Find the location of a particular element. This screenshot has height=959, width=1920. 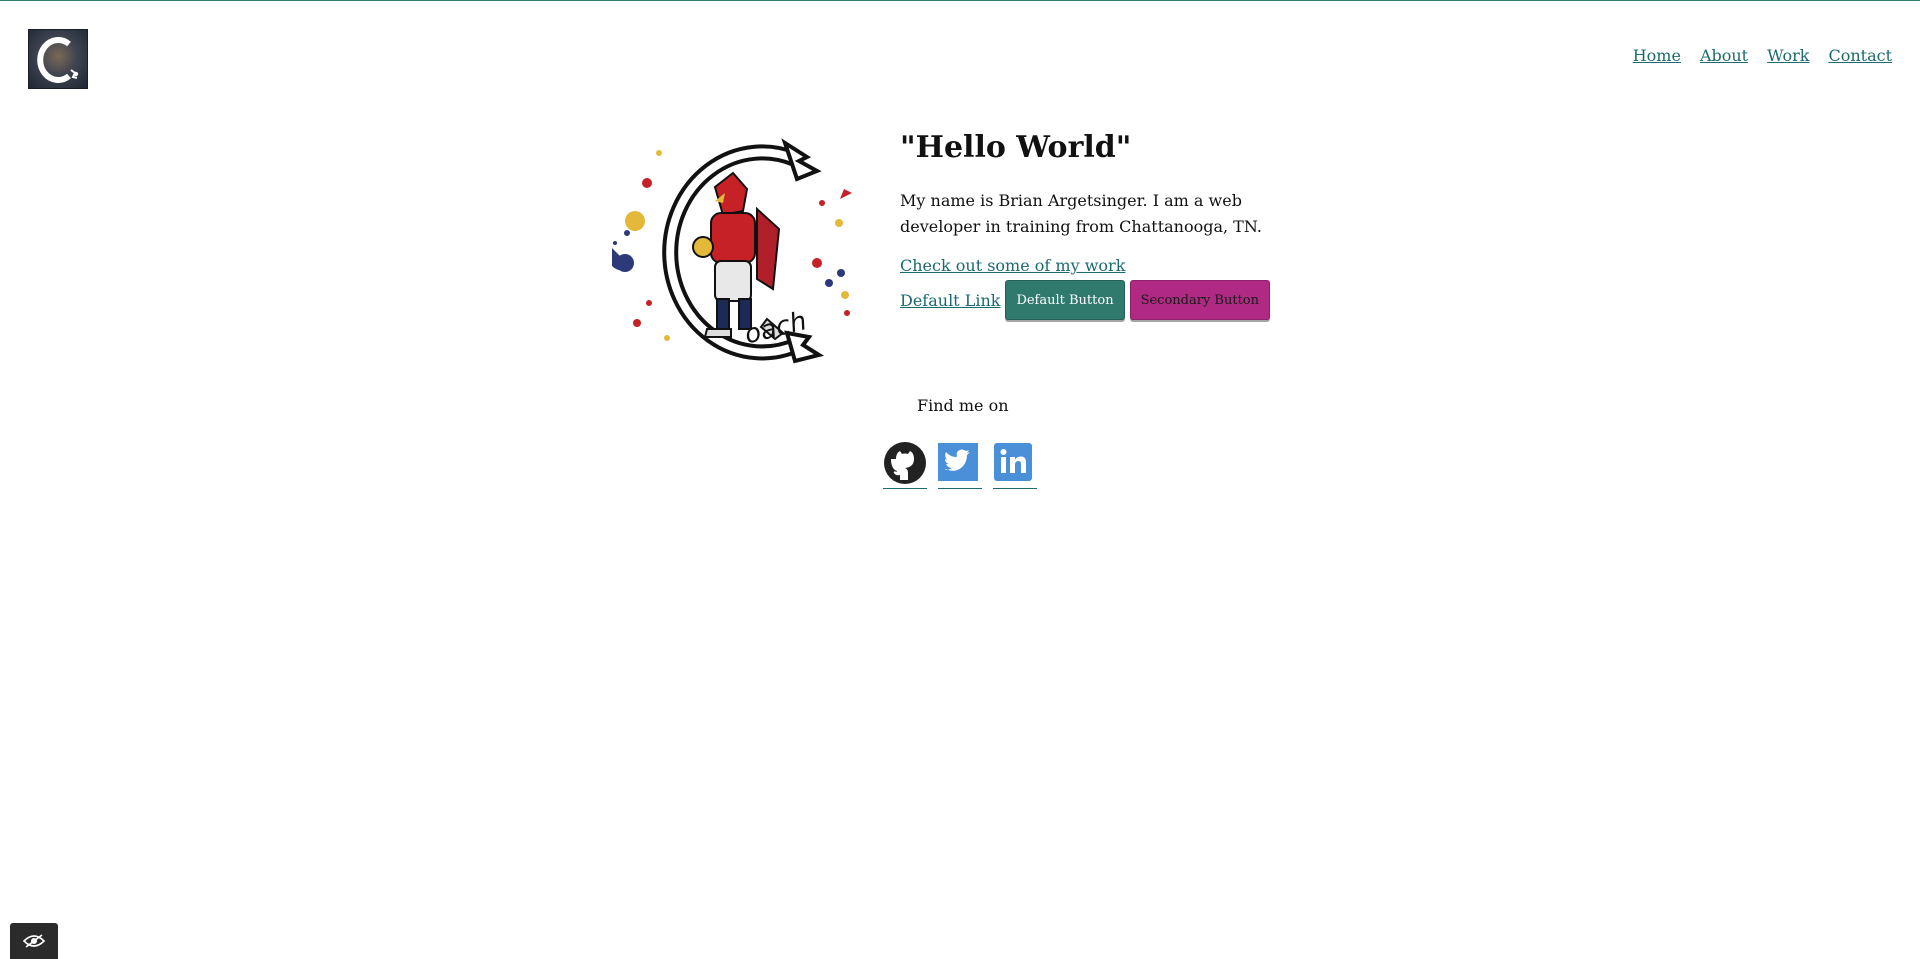

github-link is located at coordinates (905, 465).